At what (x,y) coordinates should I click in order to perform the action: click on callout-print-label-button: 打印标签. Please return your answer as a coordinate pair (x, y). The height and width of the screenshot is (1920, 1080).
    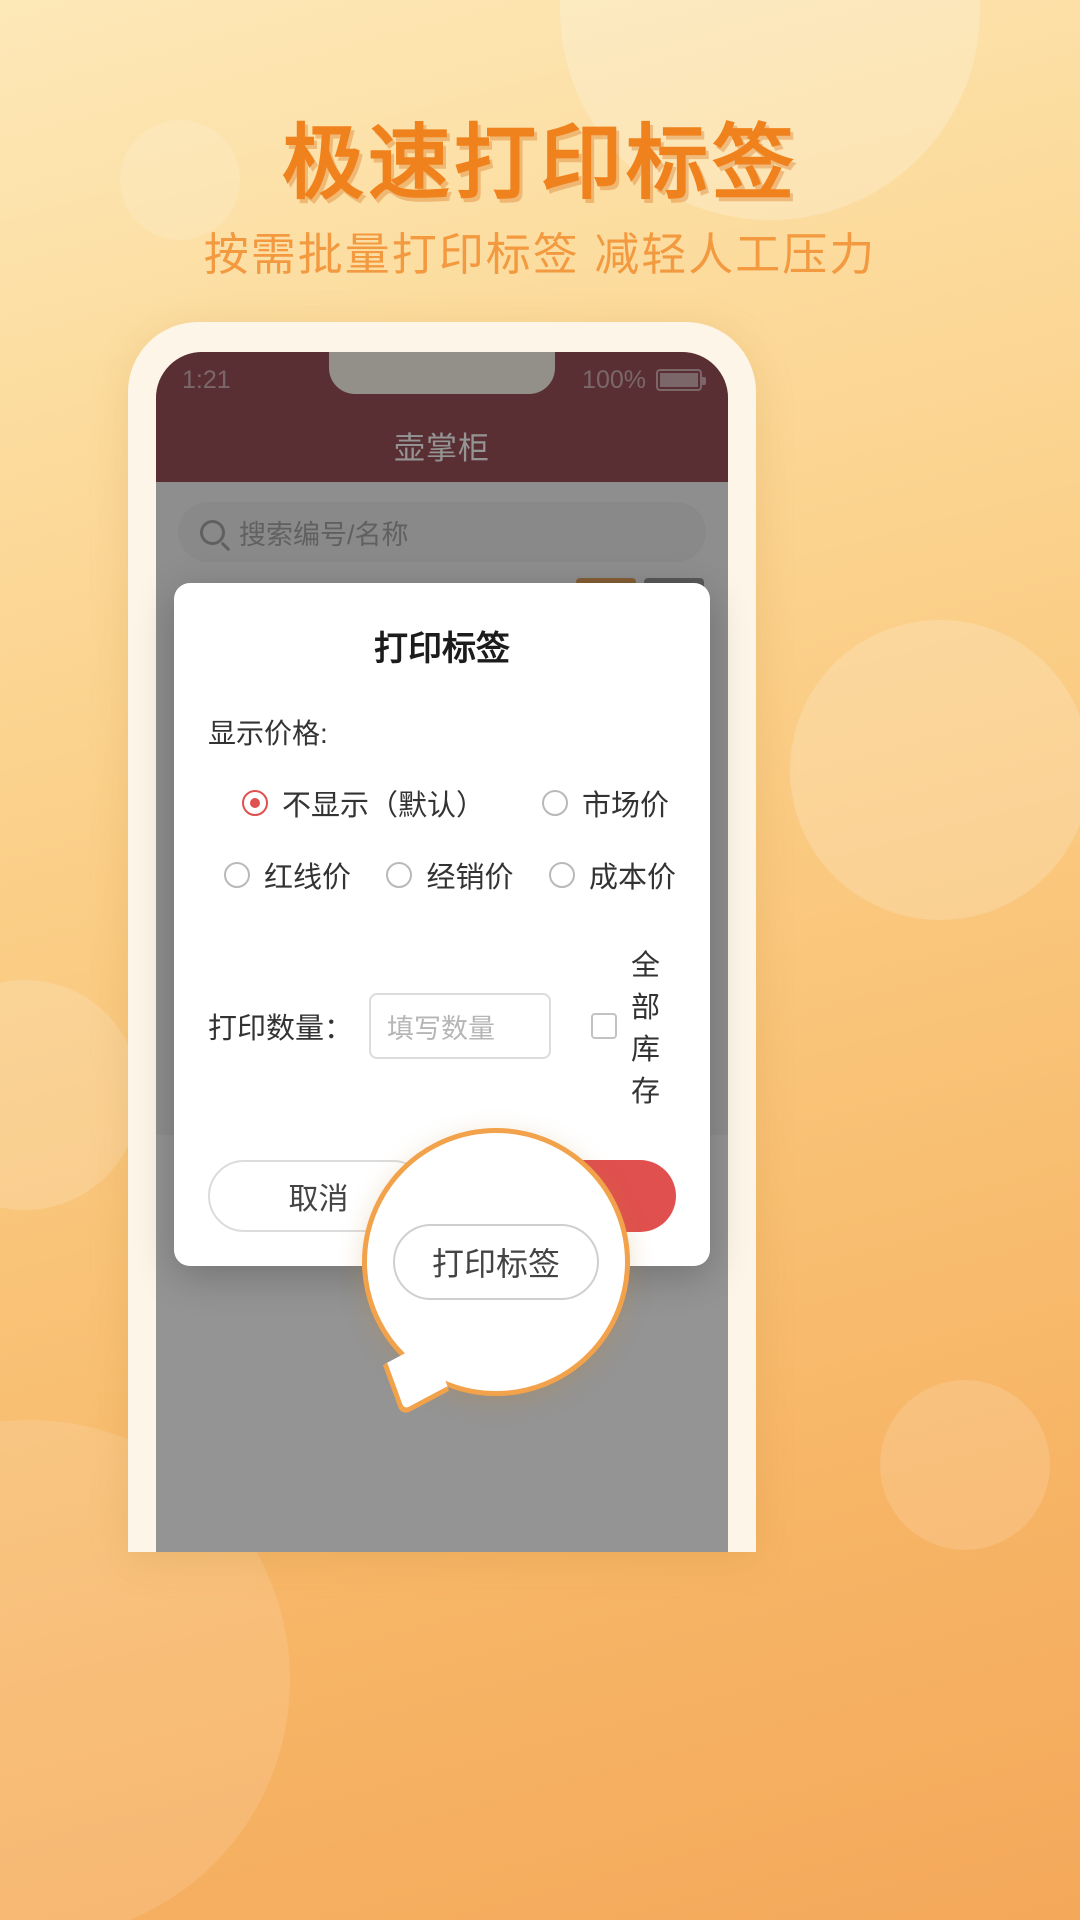
    Looking at the image, I should click on (496, 1262).